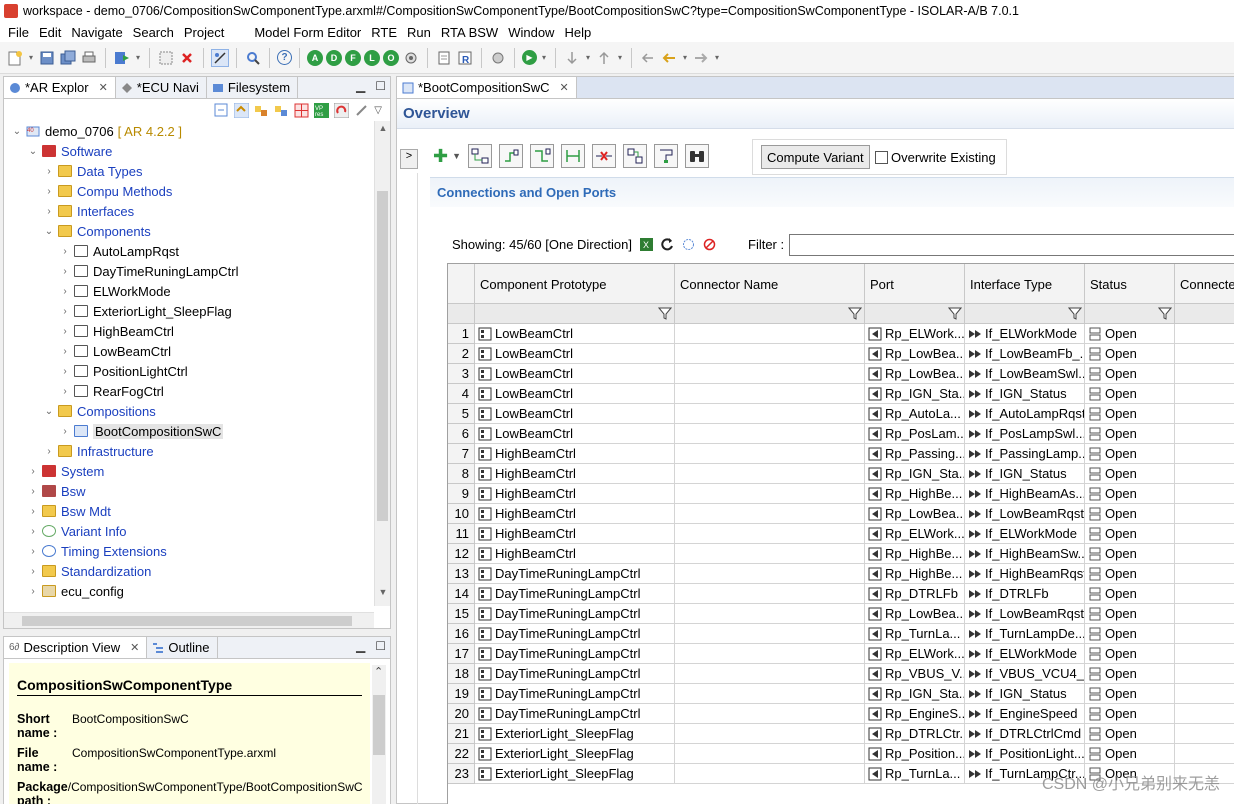 This screenshot has width=1234, height=804. I want to click on document-icon, so click(444, 58).